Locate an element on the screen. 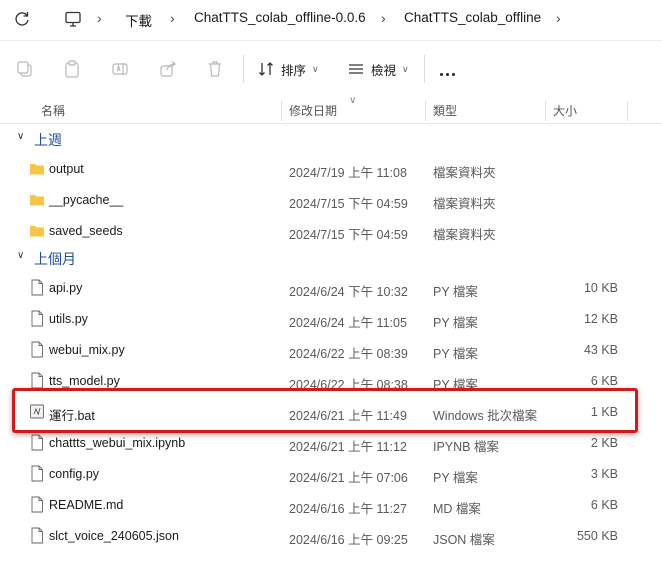 The image size is (662, 563). group-label: 上週 is located at coordinates (48, 140).